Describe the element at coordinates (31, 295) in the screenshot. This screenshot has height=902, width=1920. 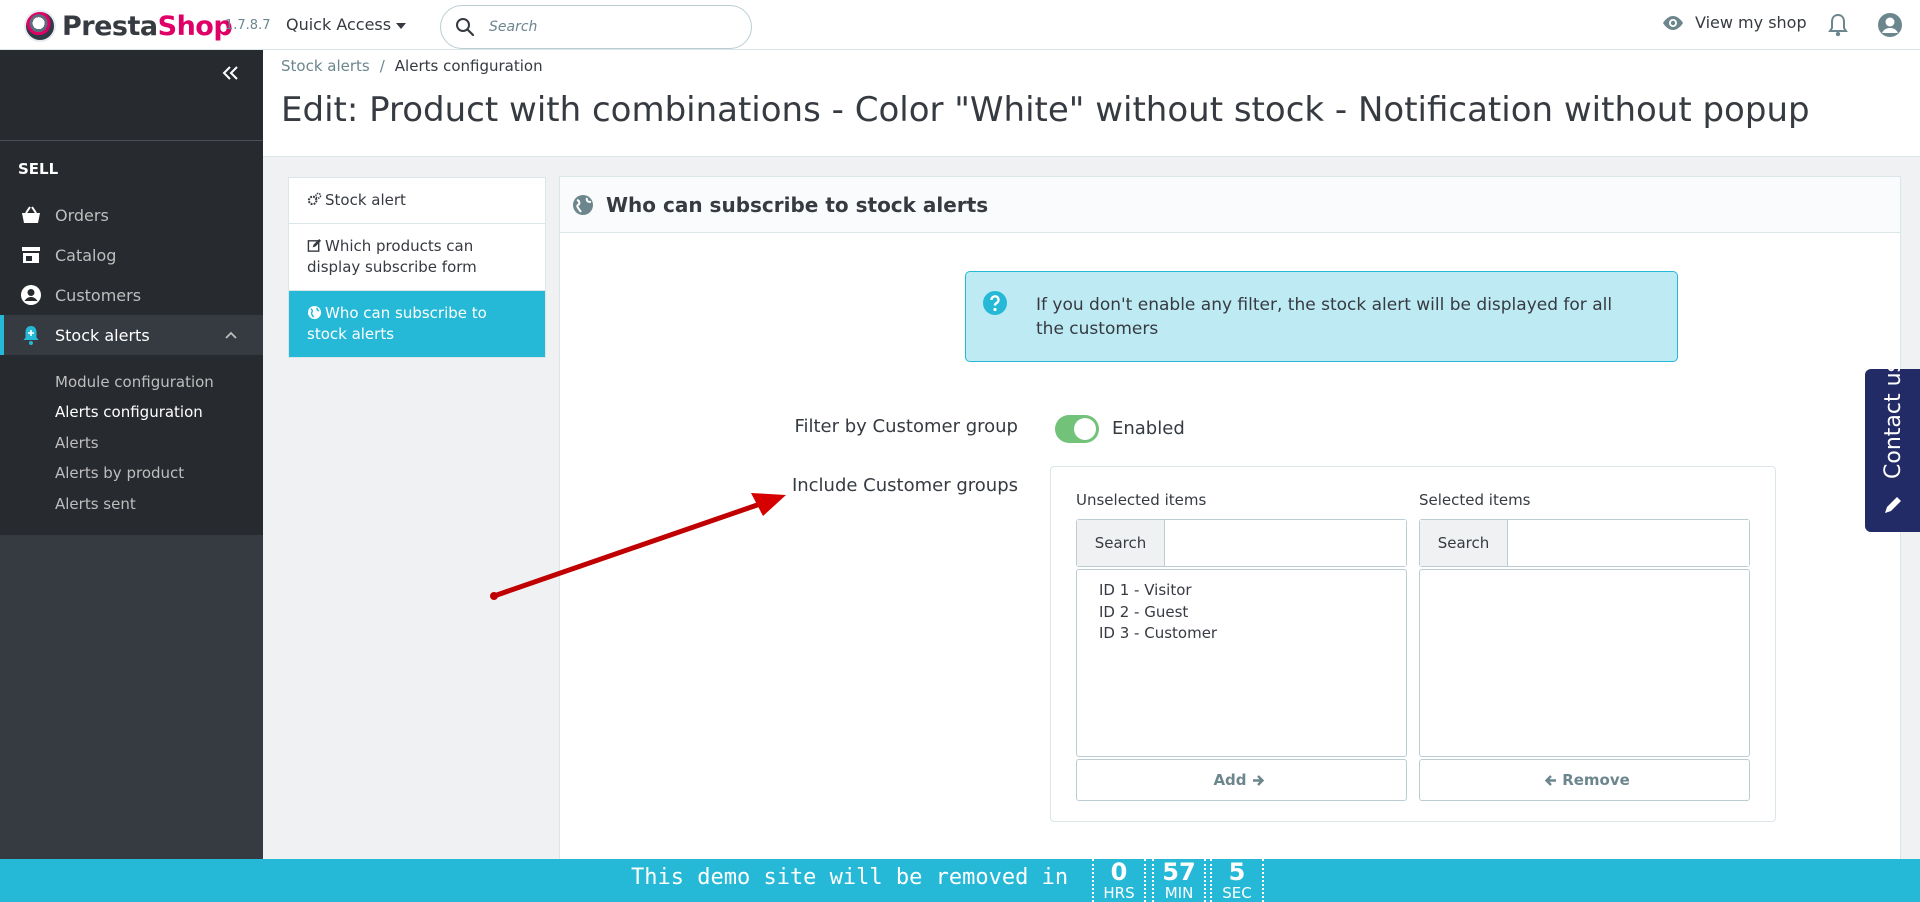
I see `account-circle-icon` at that location.